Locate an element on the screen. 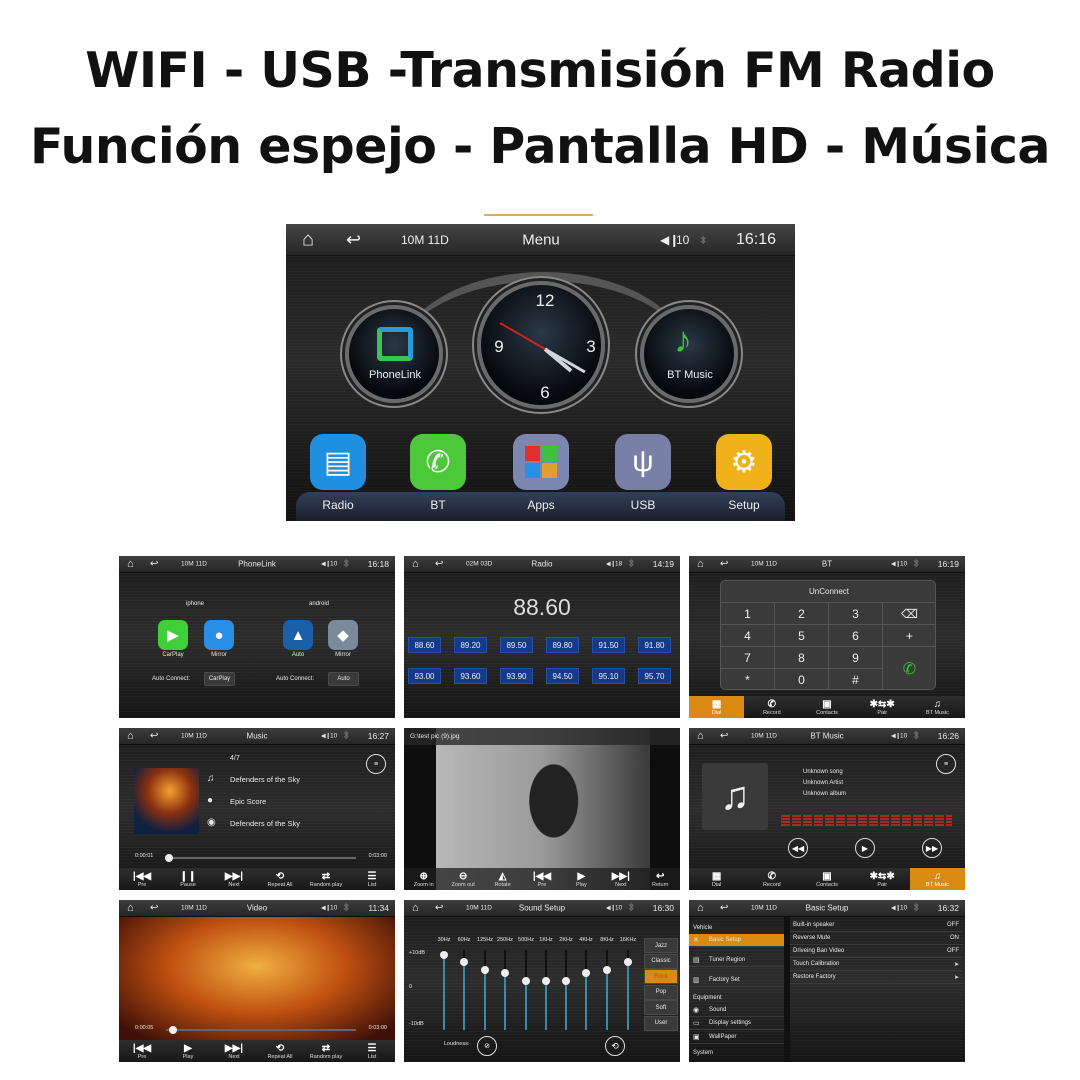 The height and width of the screenshot is (1080, 1080). call-button: ✆ is located at coordinates (909, 668).